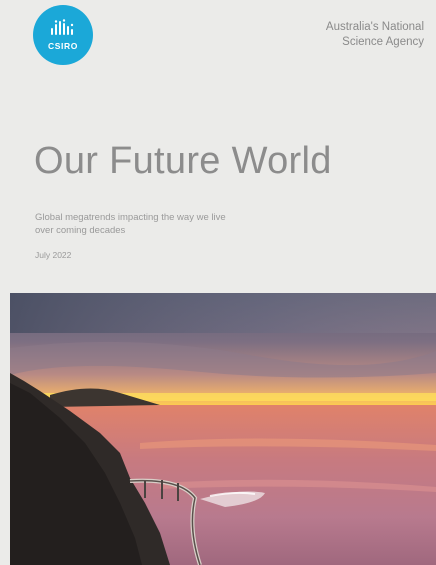 This screenshot has height=565, width=436. I want to click on tagline-line-2: Science Agency, so click(383, 42).